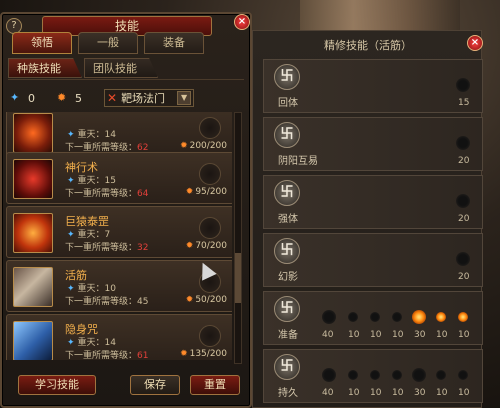 This screenshot has width=500, height=408. I want to click on reset-button: 重置, so click(215, 385).